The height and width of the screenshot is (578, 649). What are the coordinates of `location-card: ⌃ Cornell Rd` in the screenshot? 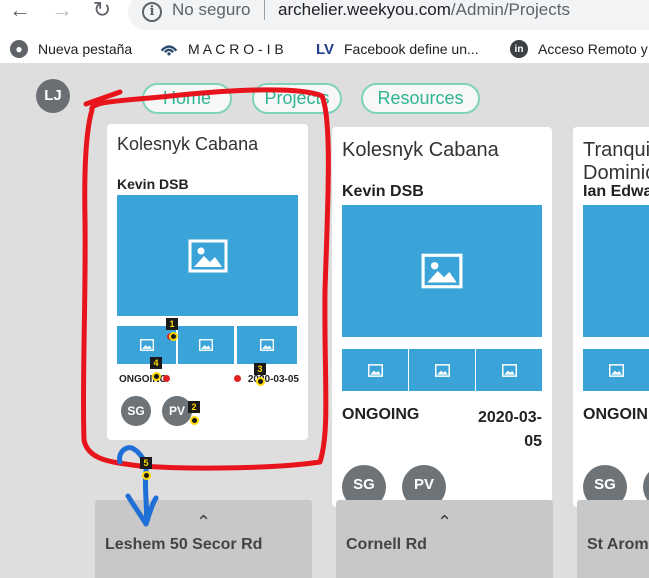 It's located at (444, 539).